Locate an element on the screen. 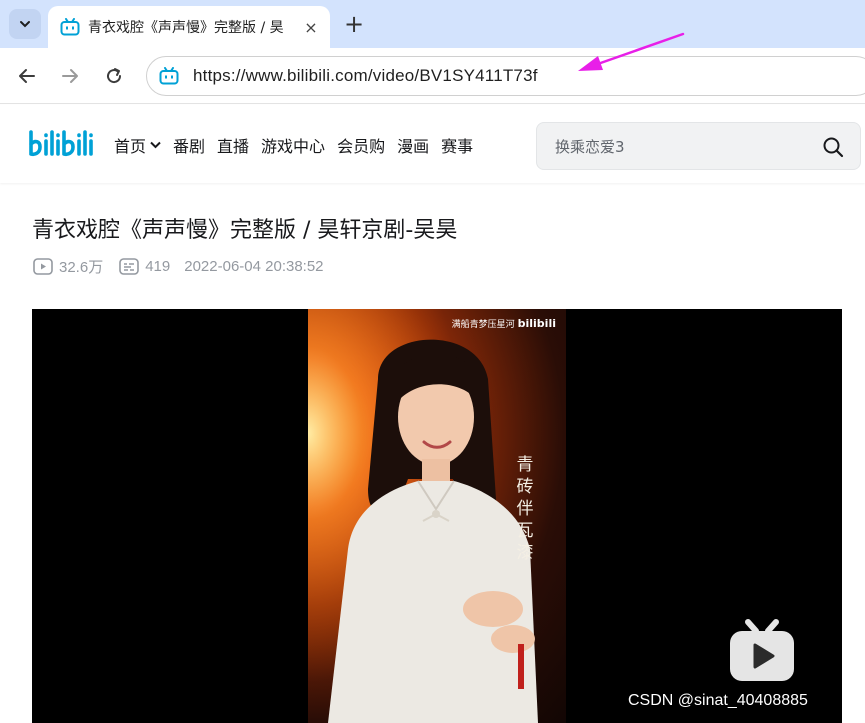 This screenshot has width=865, height=723. nav-item-home: 首页 is located at coordinates (137, 145).